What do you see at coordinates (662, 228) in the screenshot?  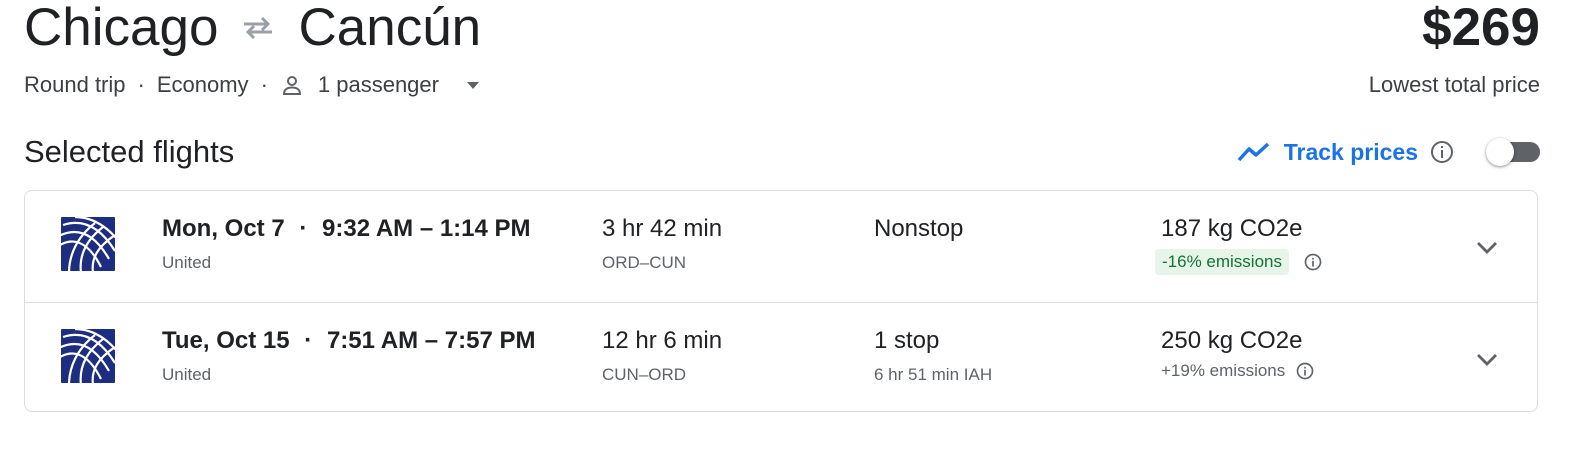 I see `duration-value: 3 hr 42 min` at bounding box center [662, 228].